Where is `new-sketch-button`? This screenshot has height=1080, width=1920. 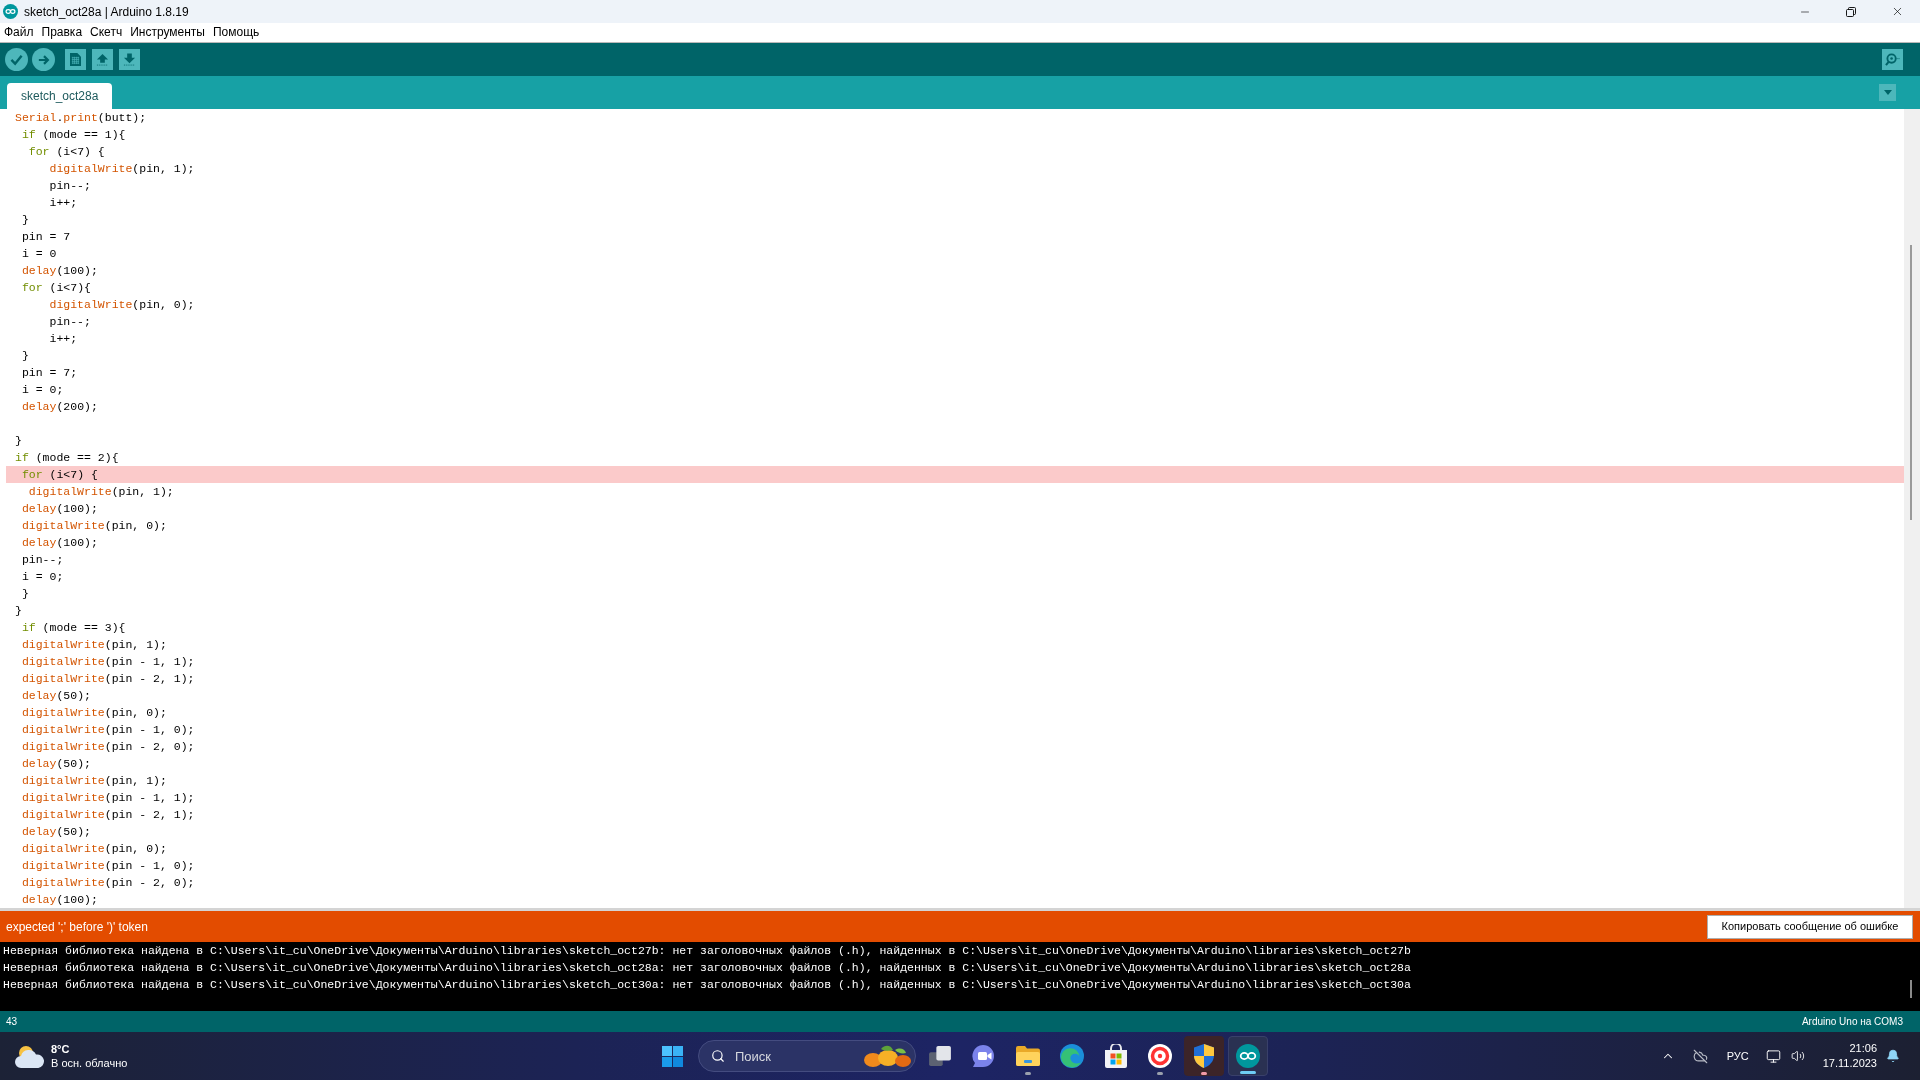
new-sketch-button is located at coordinates (75, 59).